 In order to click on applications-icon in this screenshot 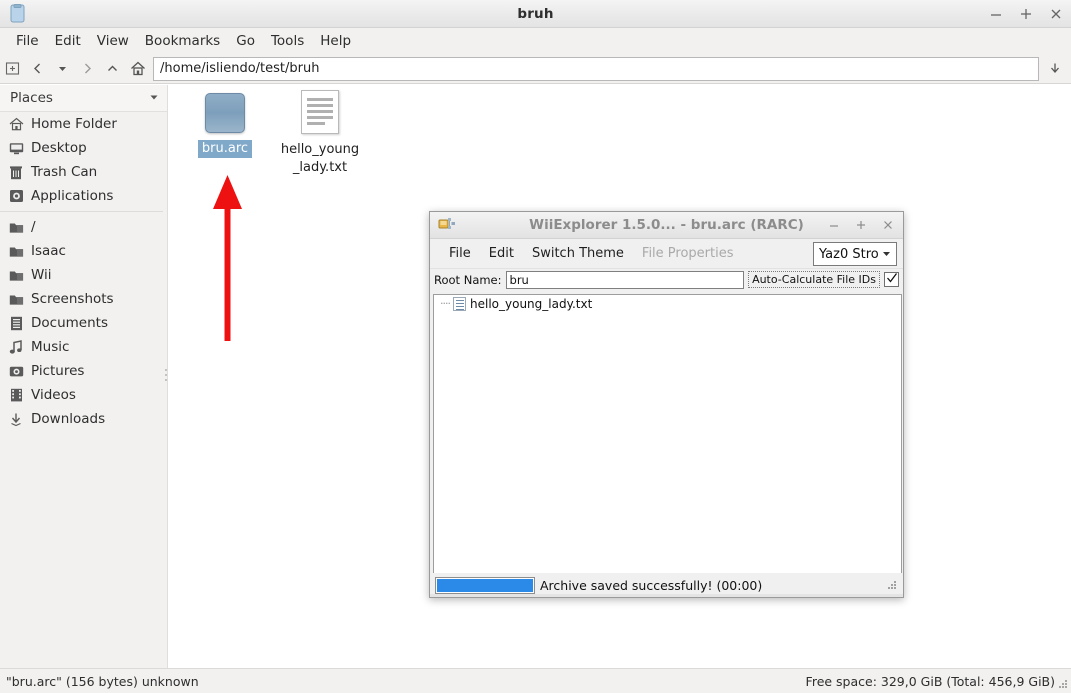, I will do `click(16, 196)`.